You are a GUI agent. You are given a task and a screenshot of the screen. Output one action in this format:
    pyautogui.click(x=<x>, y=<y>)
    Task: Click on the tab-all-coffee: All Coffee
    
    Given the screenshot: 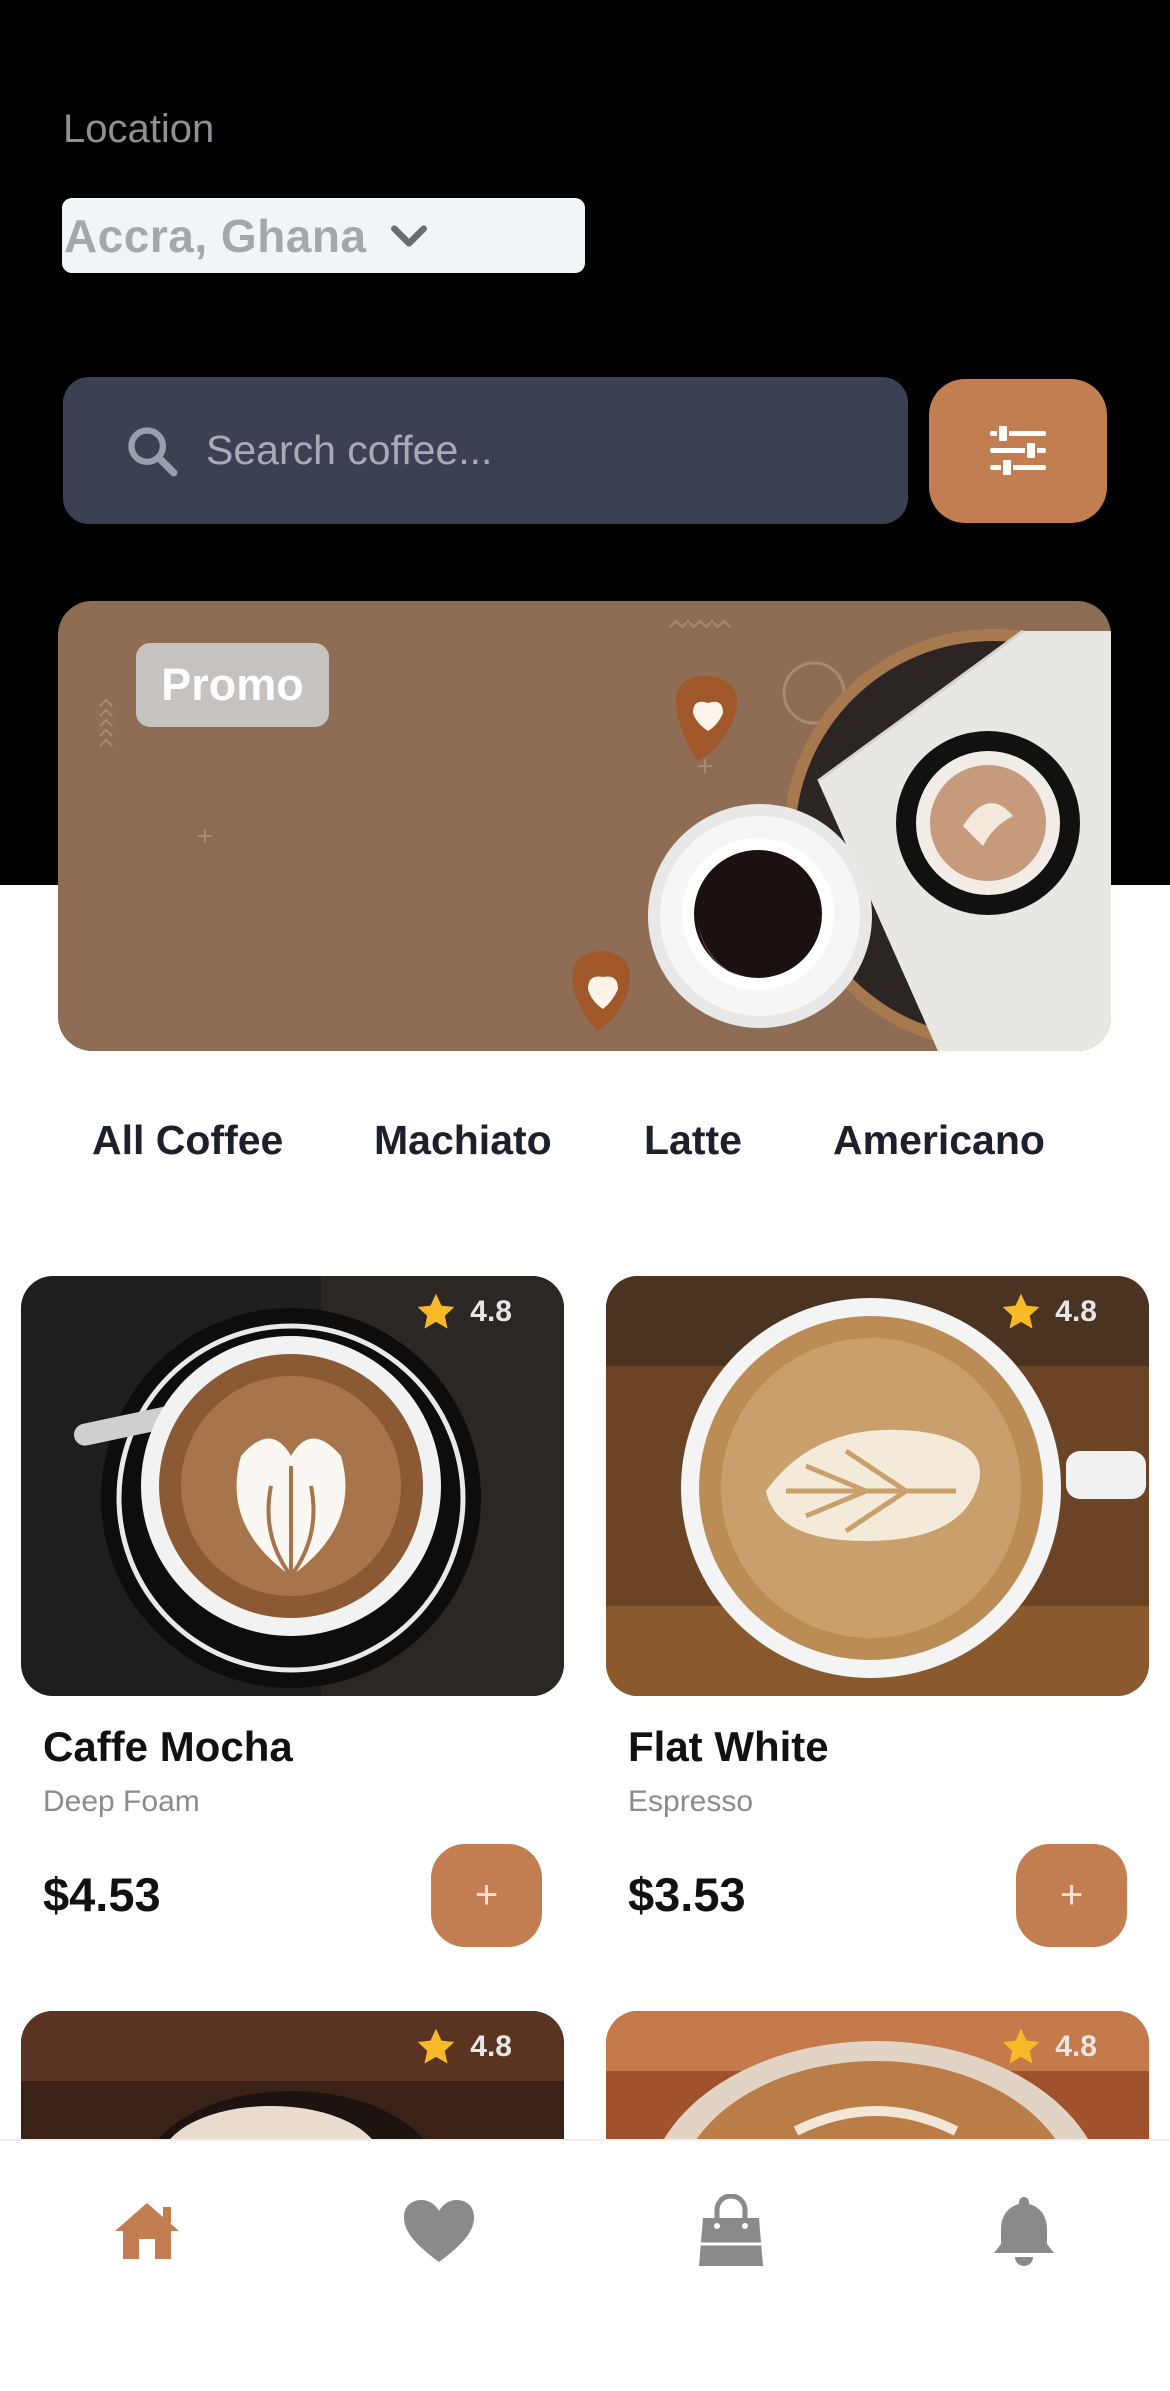 What is the action you would take?
    pyautogui.click(x=187, y=1140)
    